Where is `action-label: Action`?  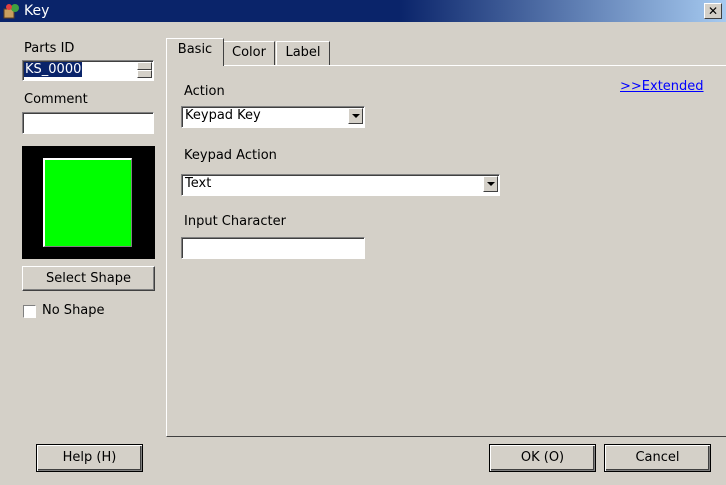 action-label: Action is located at coordinates (204, 91).